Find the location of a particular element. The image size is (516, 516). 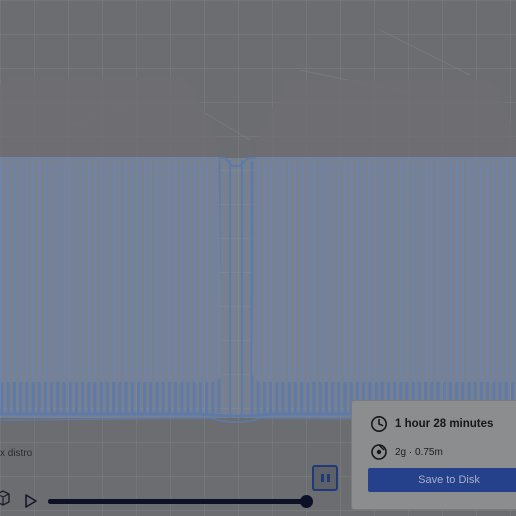

print-time-row: 1 hour 28 minutes is located at coordinates (431, 424).